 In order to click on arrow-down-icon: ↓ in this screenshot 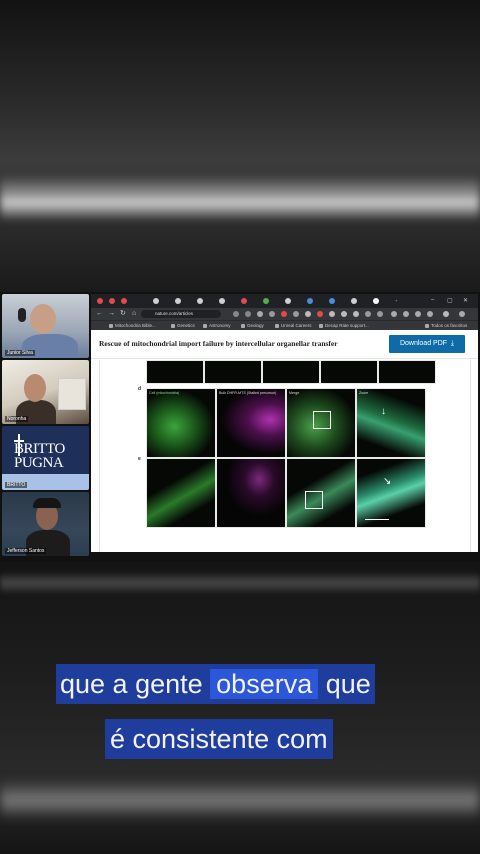, I will do `click(383, 411)`.